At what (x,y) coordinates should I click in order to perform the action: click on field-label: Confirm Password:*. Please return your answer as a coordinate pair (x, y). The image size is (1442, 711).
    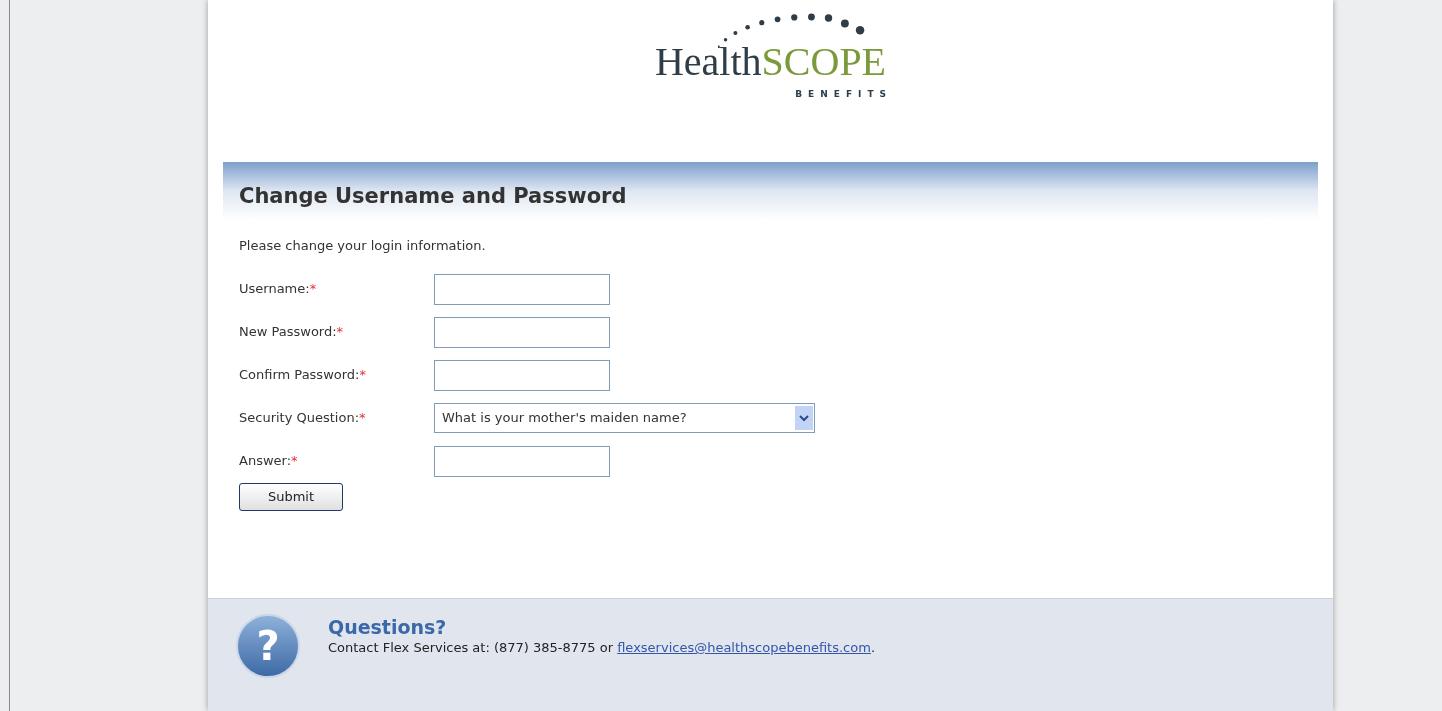
    Looking at the image, I should click on (303, 375).